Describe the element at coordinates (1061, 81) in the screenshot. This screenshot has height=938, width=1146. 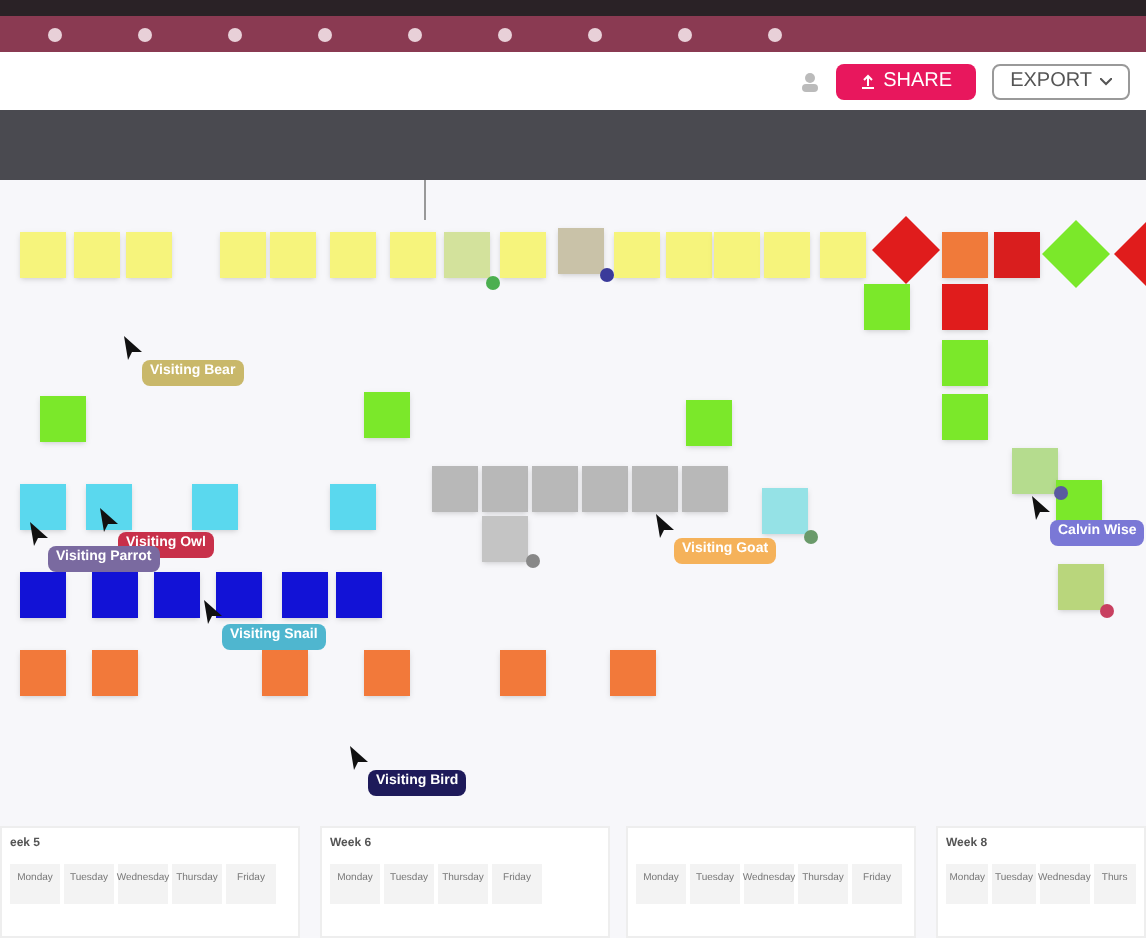
I see `export-button: EXPORT` at that location.